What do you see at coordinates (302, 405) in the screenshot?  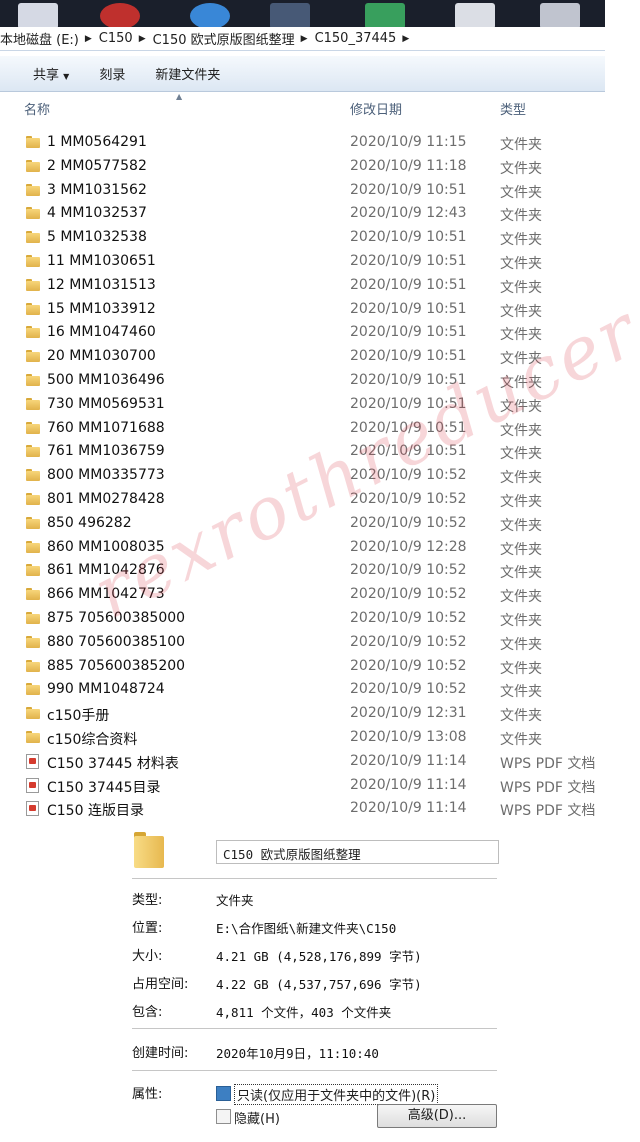 I see `file-row: 730 MM0569531 2020/10/9 10:51 文件夹` at bounding box center [302, 405].